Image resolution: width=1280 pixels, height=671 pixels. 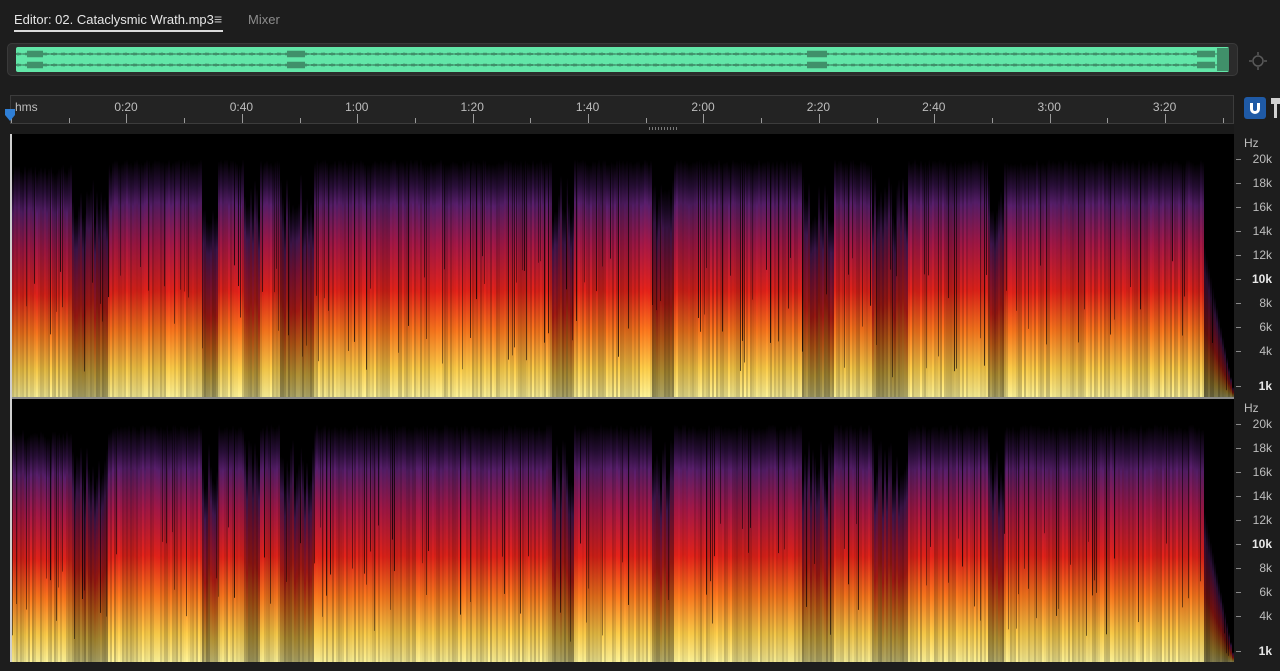 I want to click on snap-toggle-button, so click(x=1255, y=108).